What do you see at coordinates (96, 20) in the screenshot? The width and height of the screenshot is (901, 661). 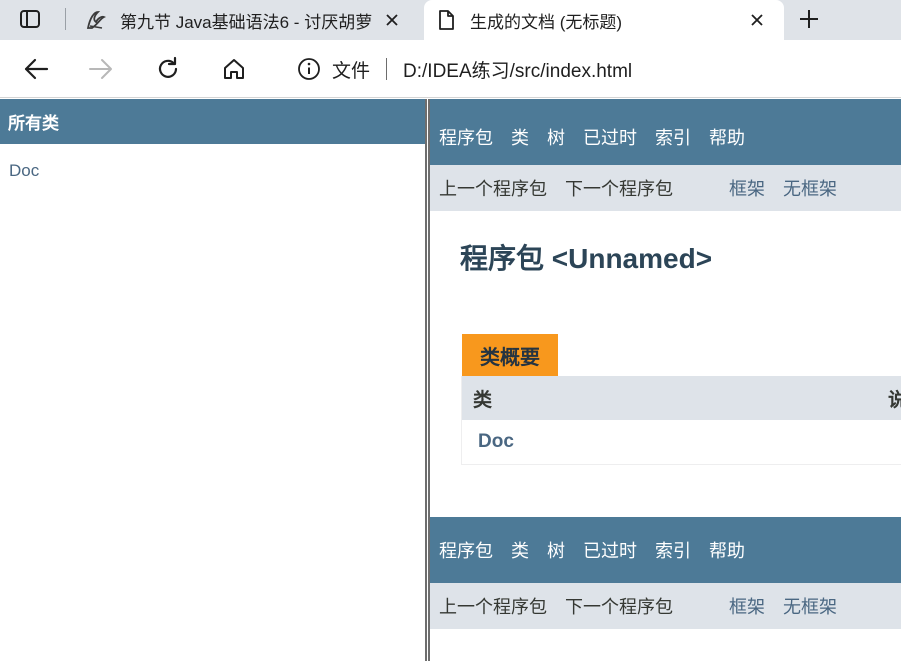 I see `blog-logo-icon` at bounding box center [96, 20].